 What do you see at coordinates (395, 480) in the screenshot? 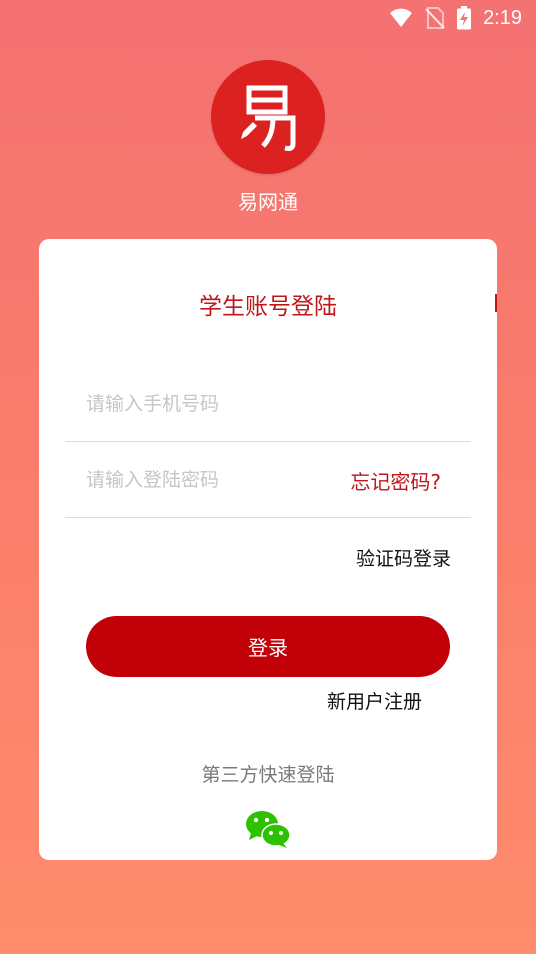
I see `forgot-password-link: 忘记密码?` at bounding box center [395, 480].